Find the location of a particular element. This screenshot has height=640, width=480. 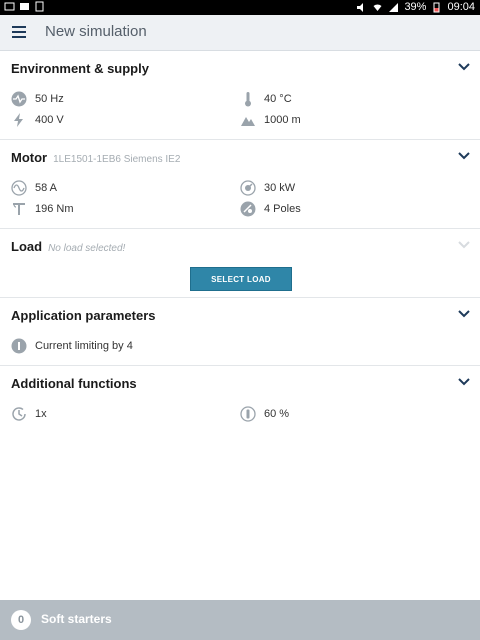

poles-item: 4 Poles is located at coordinates (270, 209).